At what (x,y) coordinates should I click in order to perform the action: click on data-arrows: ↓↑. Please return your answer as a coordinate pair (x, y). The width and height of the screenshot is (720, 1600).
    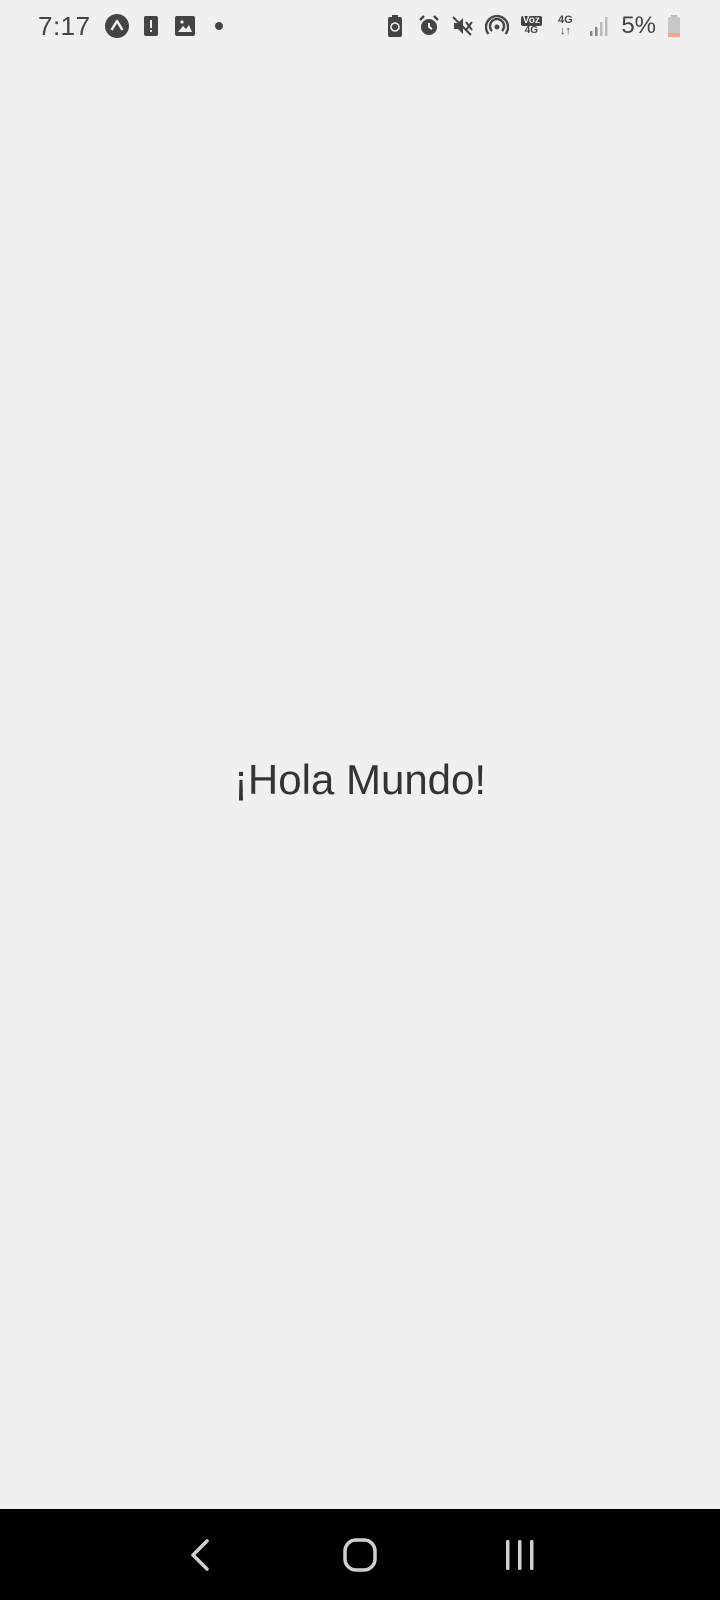
    Looking at the image, I should click on (565, 31).